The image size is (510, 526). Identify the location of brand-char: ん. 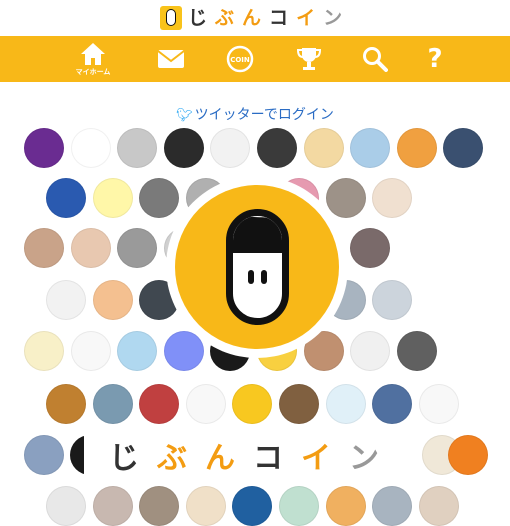
(220, 458).